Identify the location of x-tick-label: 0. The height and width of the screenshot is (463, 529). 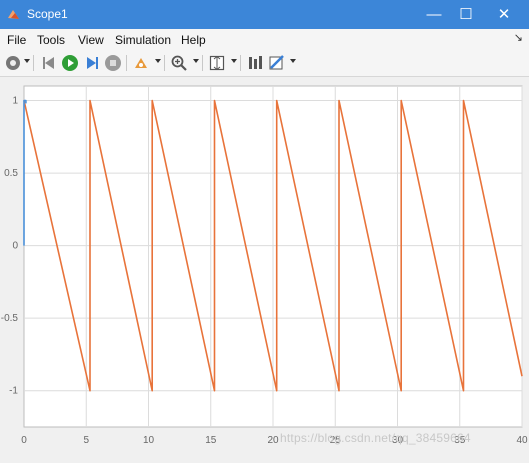
(24, 440).